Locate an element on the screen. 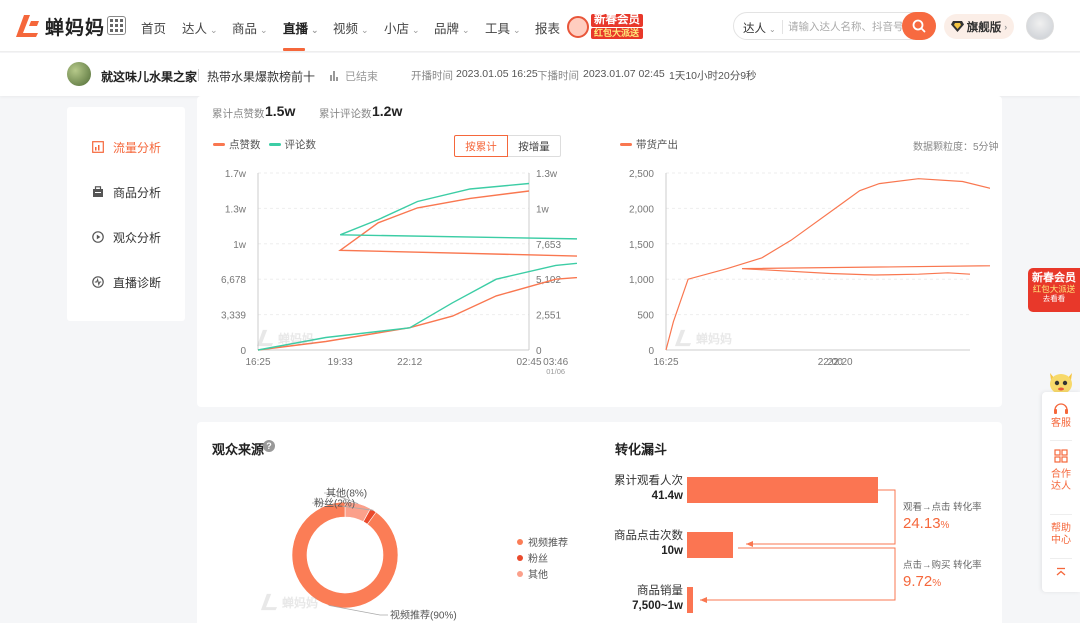 Image resolution: width=1080 pixels, height=623 pixels. nav-active-underline is located at coordinates (294, 49).